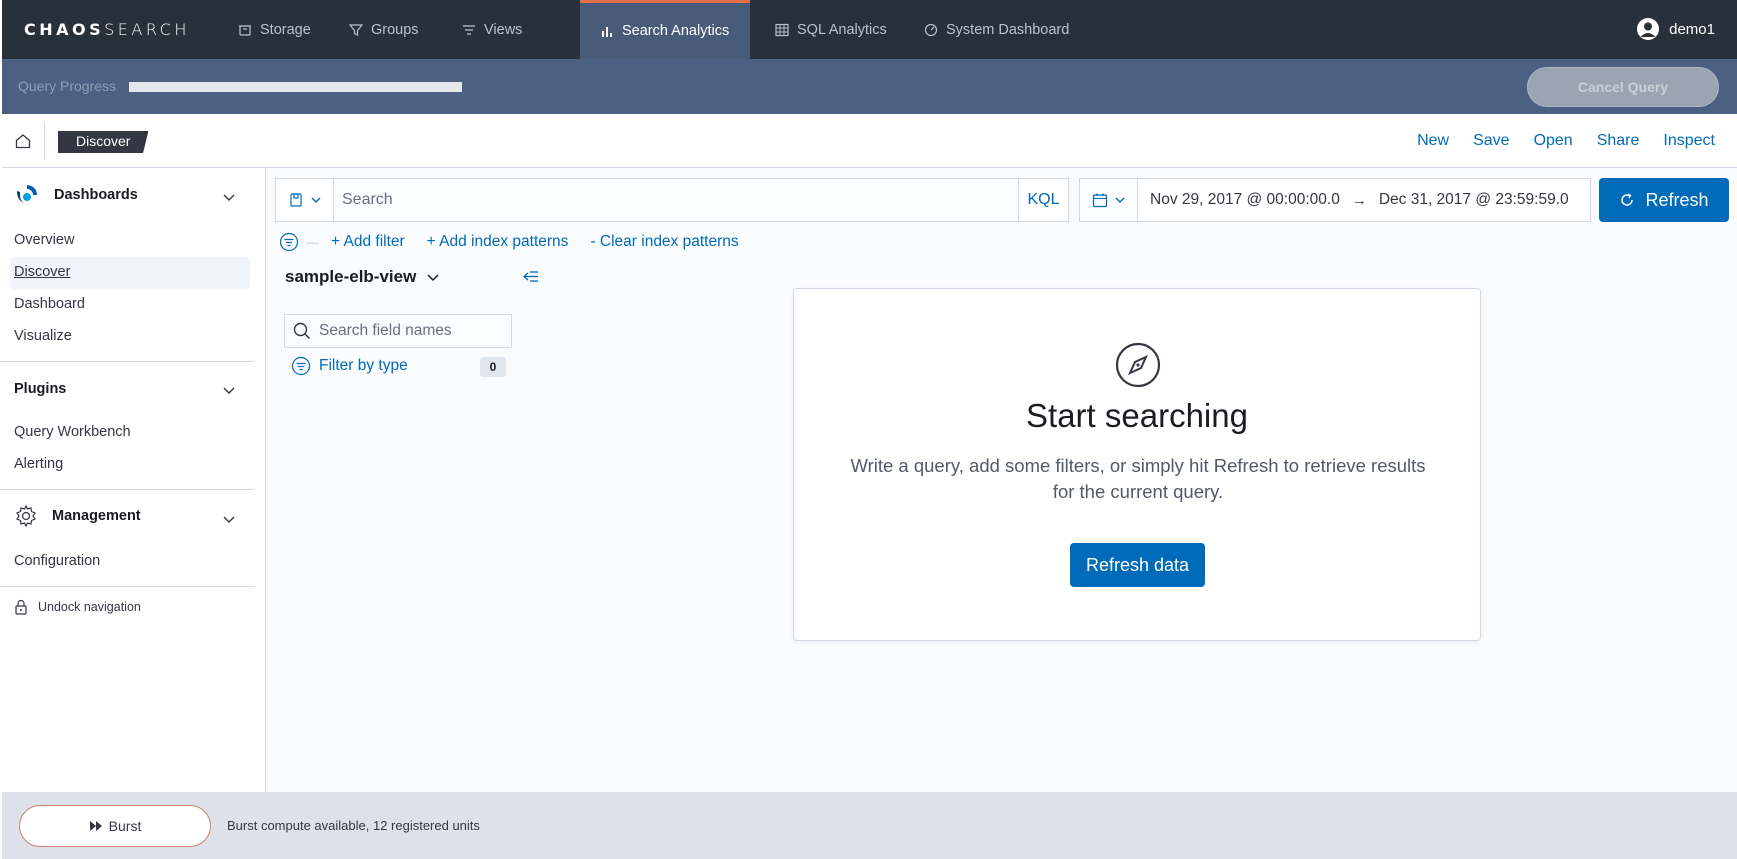 The height and width of the screenshot is (859, 1737). What do you see at coordinates (103, 142) in the screenshot?
I see `breadcrumb: Discover` at bounding box center [103, 142].